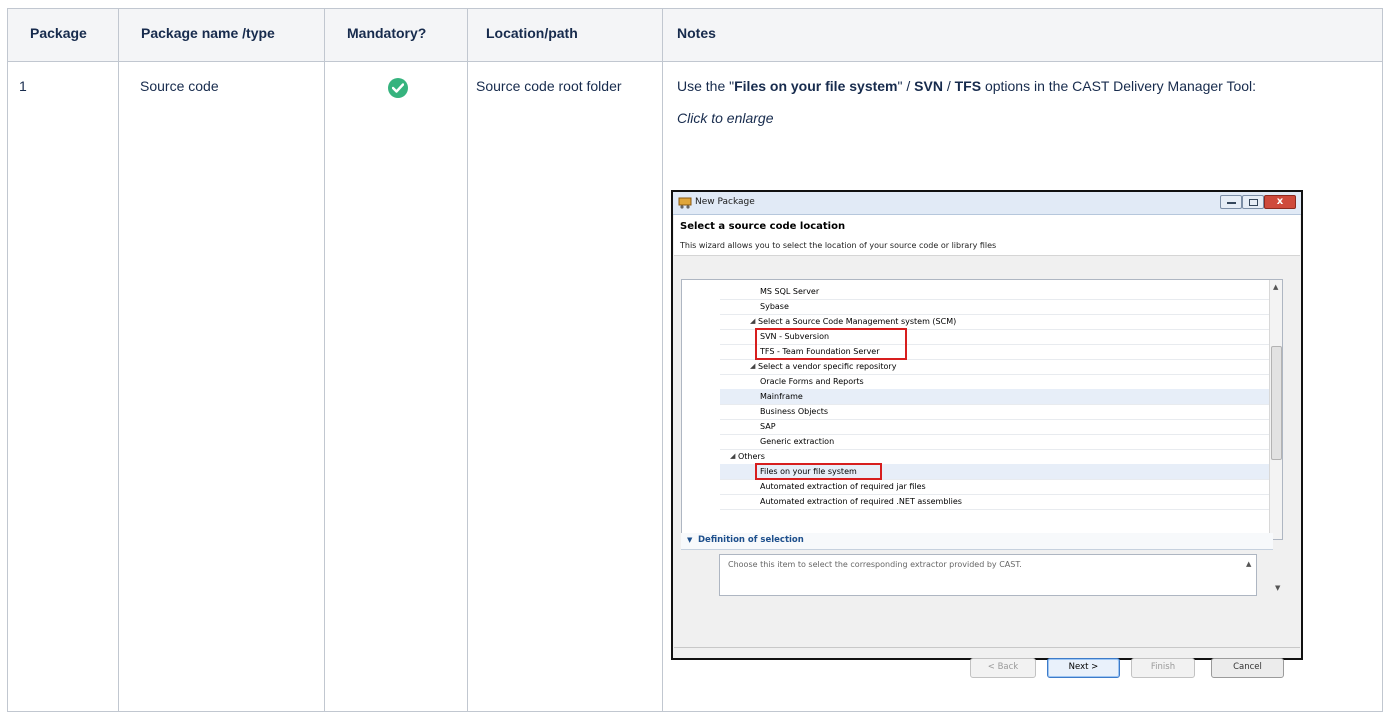  What do you see at coordinates (1276, 403) in the screenshot?
I see `scroll-thumb` at bounding box center [1276, 403].